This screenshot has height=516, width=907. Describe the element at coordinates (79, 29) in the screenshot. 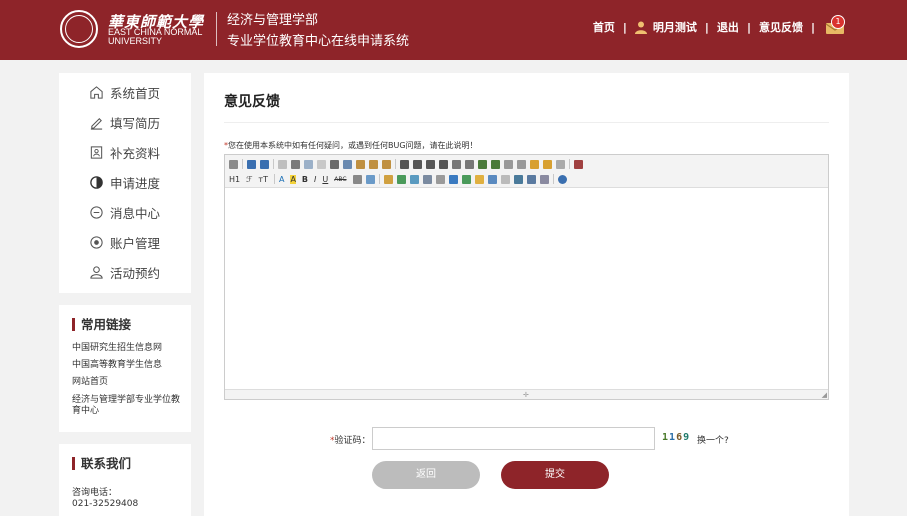

I see `university-seal-logo` at that location.